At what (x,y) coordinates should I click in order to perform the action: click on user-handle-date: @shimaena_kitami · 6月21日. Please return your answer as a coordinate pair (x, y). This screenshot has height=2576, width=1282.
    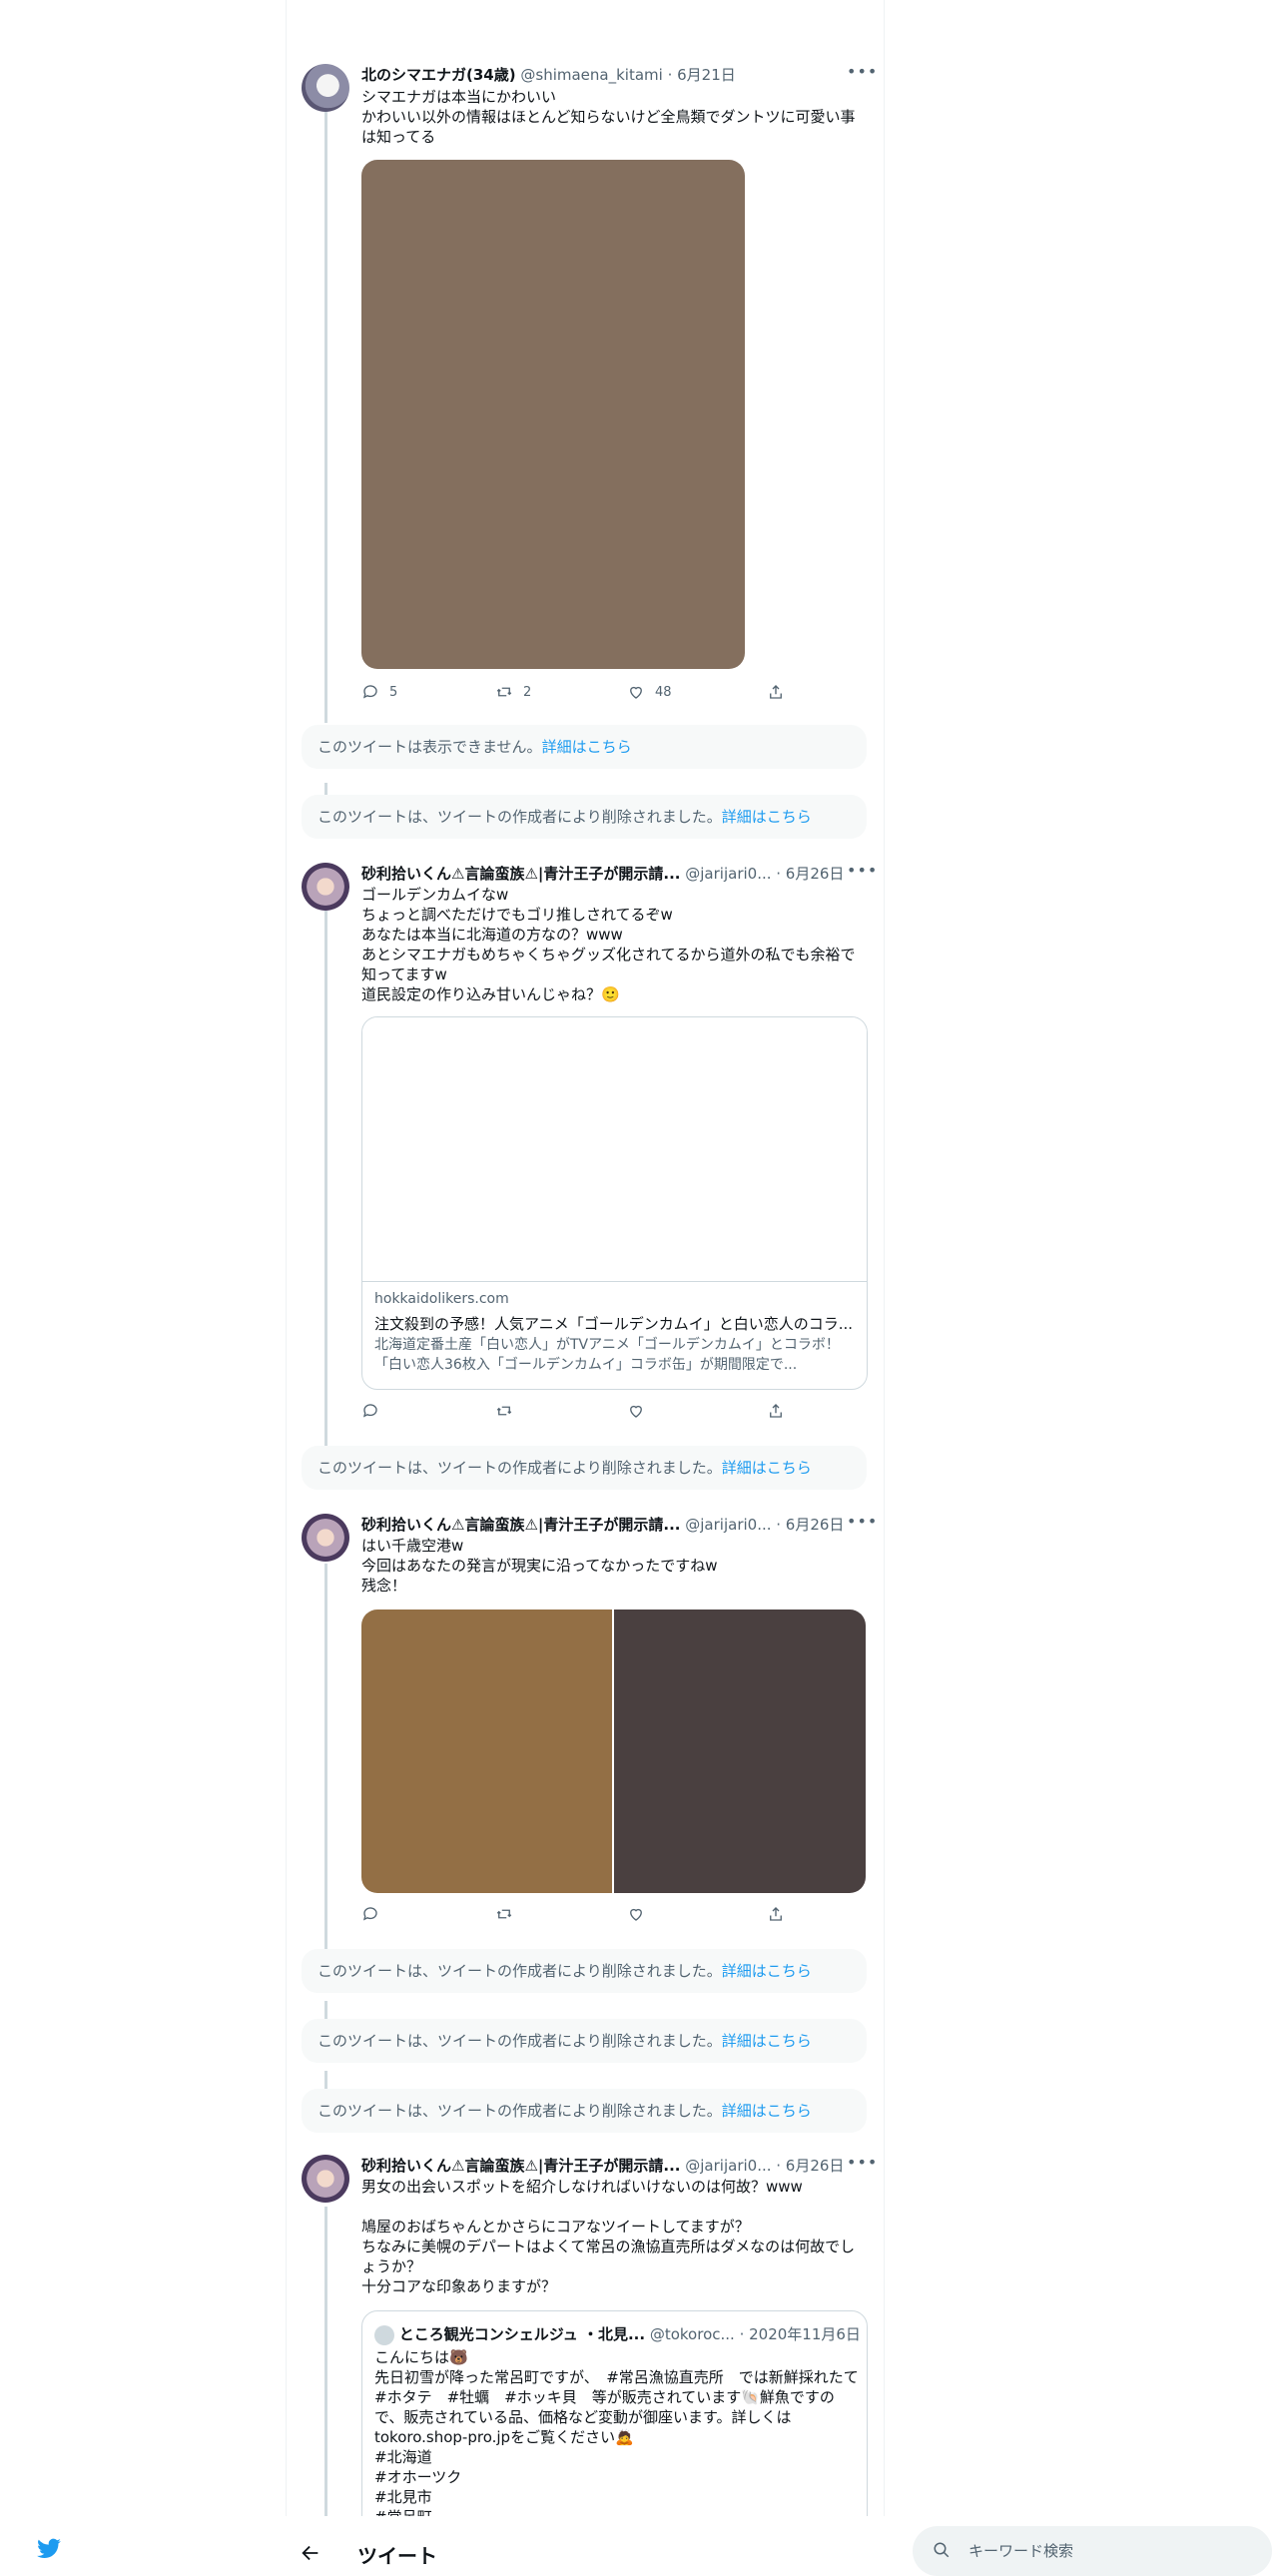
    Looking at the image, I should click on (627, 75).